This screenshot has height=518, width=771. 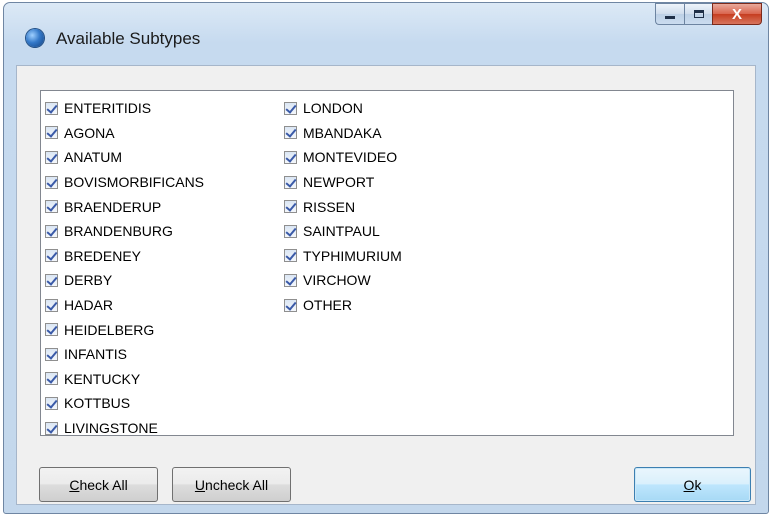 I want to click on subtype-label: SAINTPAUL, so click(x=341, y=231).